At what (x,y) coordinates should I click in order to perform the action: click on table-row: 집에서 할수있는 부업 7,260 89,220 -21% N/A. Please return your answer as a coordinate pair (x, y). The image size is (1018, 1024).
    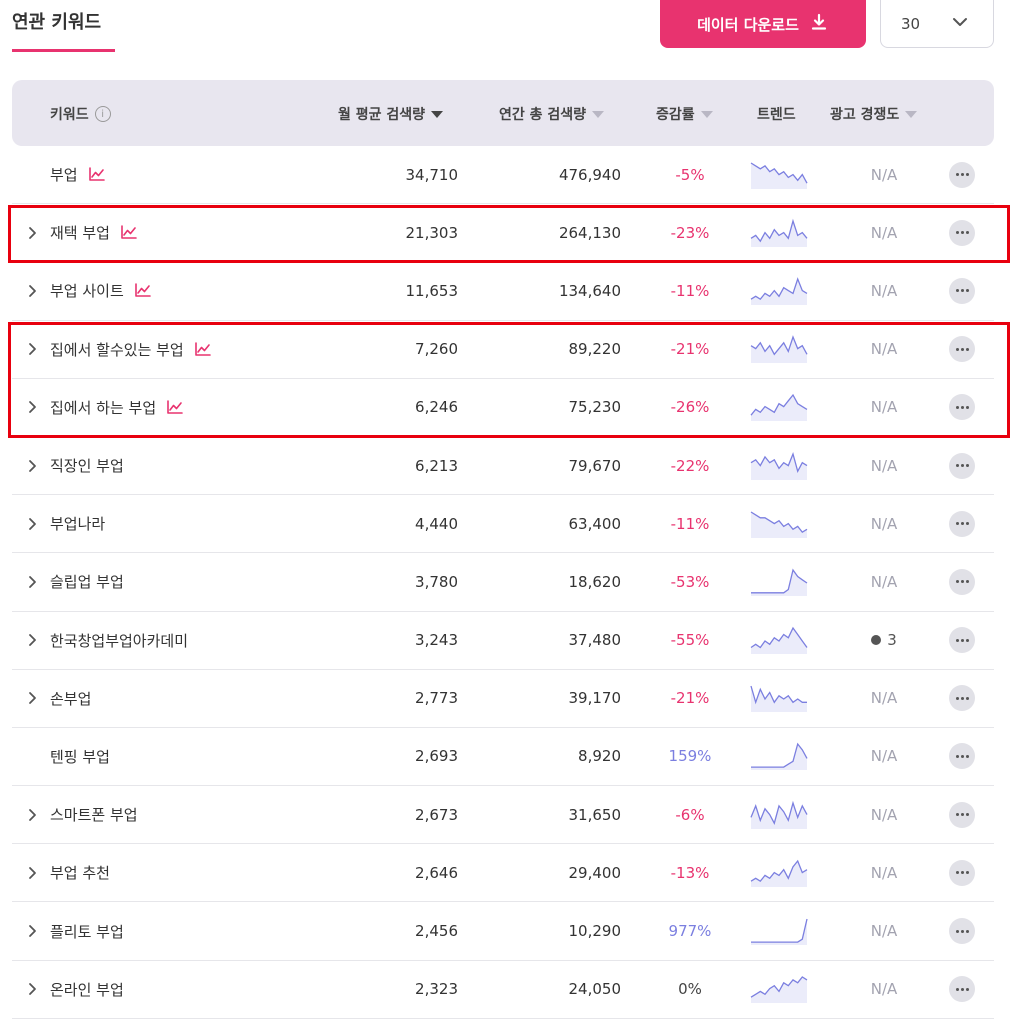
    Looking at the image, I should click on (503, 350).